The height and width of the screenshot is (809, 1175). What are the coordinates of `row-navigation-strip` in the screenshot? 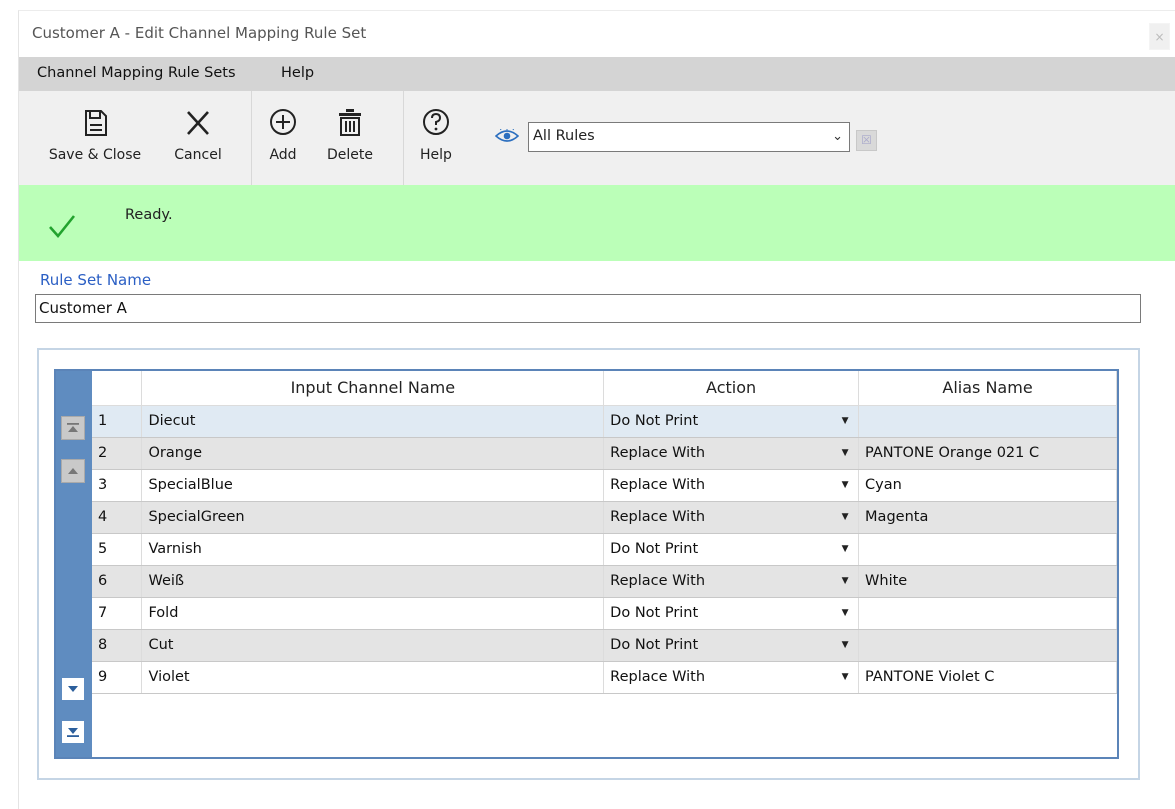 It's located at (74, 564).